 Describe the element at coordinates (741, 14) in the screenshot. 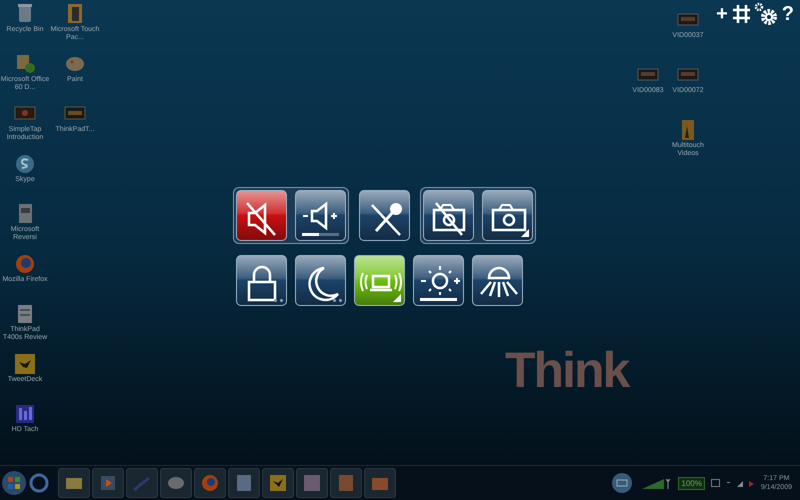

I see `grid-icon` at that location.